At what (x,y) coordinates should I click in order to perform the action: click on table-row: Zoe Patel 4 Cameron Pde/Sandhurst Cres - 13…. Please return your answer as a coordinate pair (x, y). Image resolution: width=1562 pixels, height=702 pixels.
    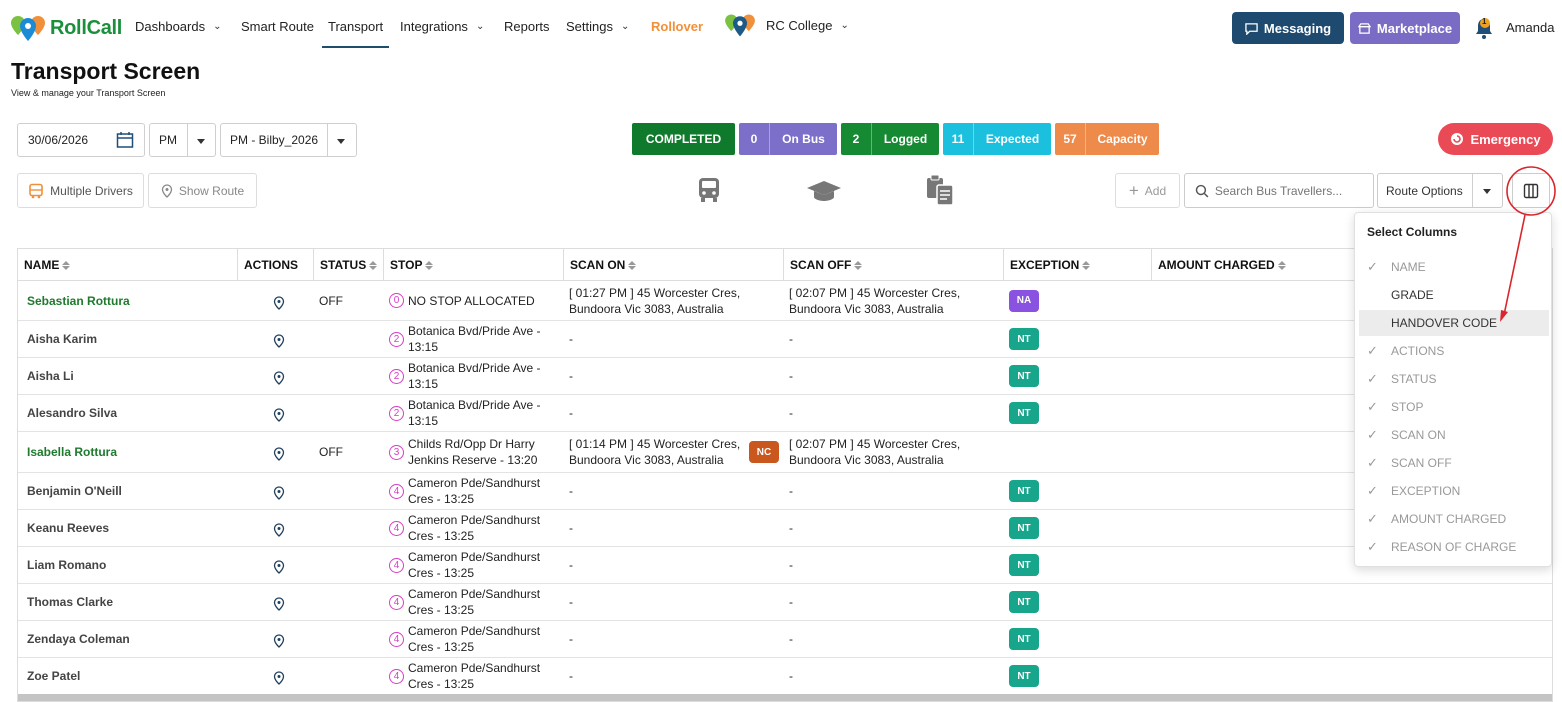
    Looking at the image, I should click on (785, 676).